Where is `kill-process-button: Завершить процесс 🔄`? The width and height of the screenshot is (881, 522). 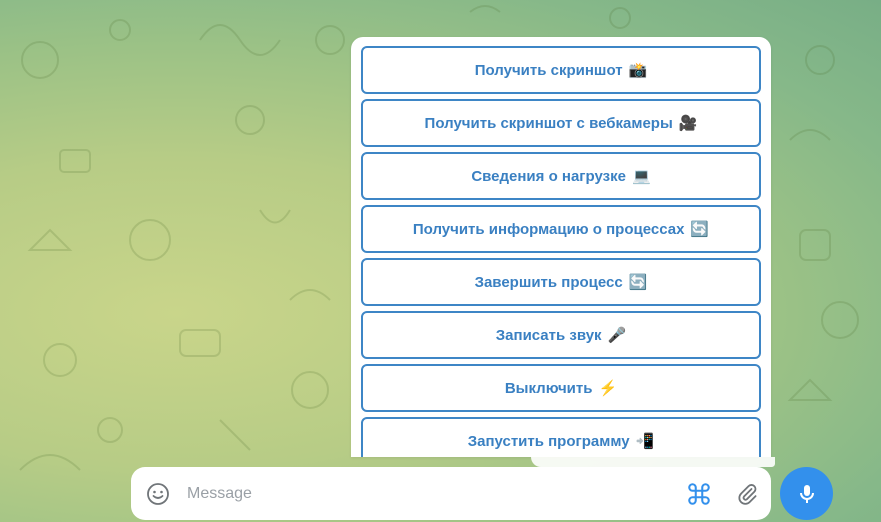 kill-process-button: Завершить процесс 🔄 is located at coordinates (561, 282).